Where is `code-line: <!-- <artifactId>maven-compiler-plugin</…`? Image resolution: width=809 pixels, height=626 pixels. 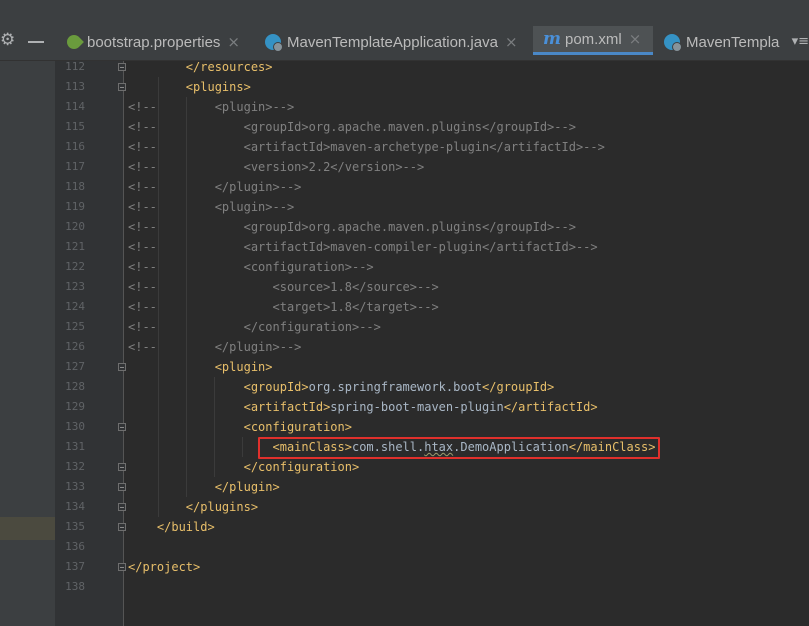
code-line: <!-- <artifactId>maven-compiler-plugin</… is located at coordinates (468, 247).